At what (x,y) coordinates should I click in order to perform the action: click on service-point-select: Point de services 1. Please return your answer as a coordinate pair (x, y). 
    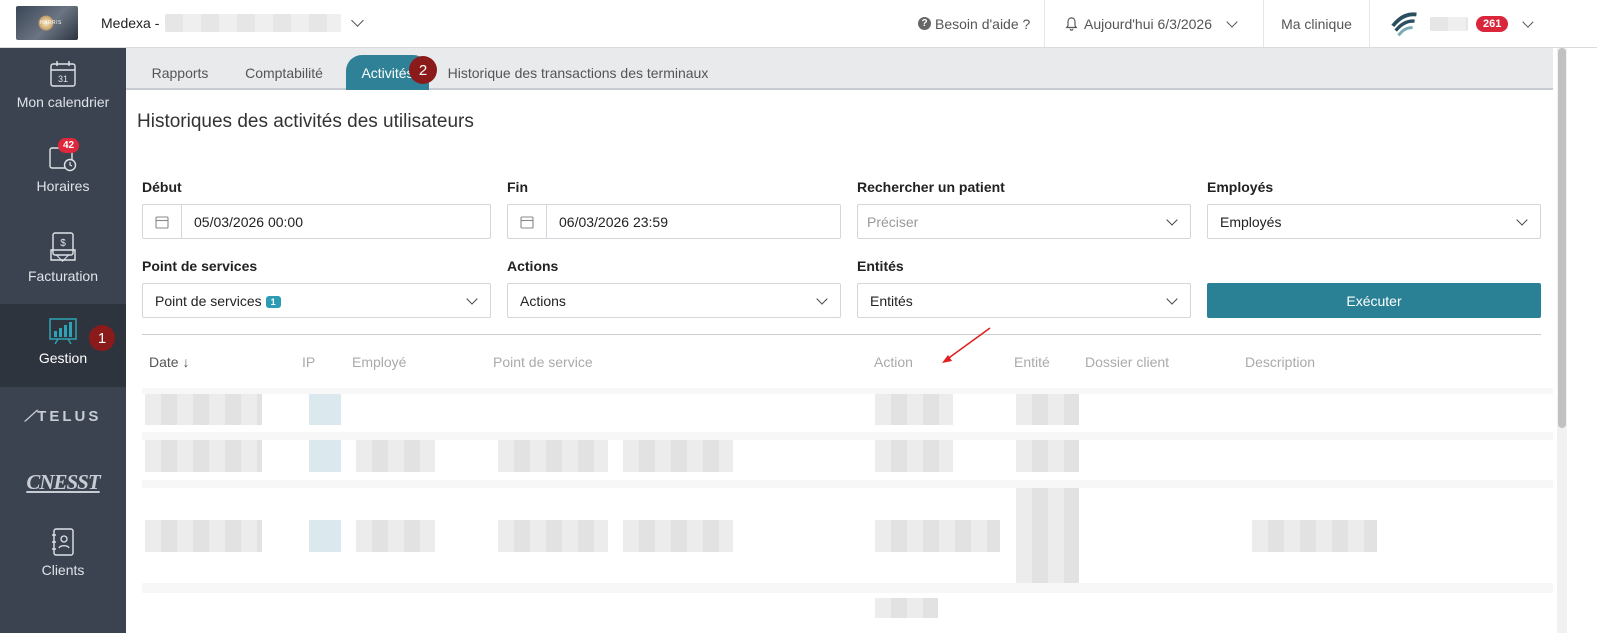
    Looking at the image, I should click on (316, 300).